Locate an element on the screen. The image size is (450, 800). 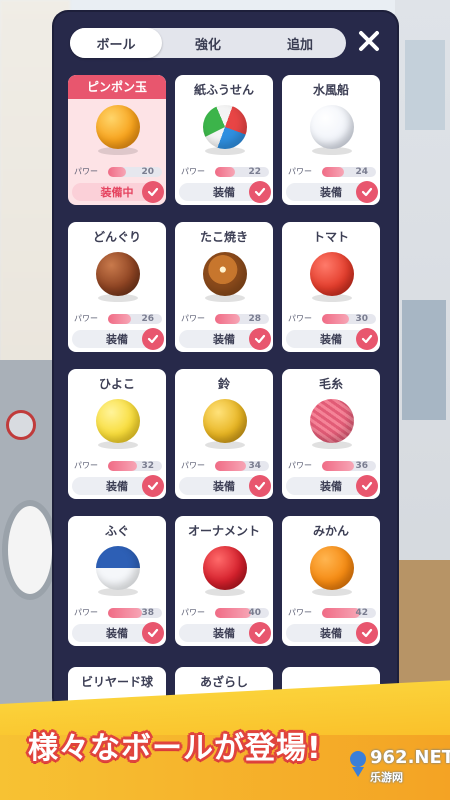
tab-balls: ボール is located at coordinates (116, 43).